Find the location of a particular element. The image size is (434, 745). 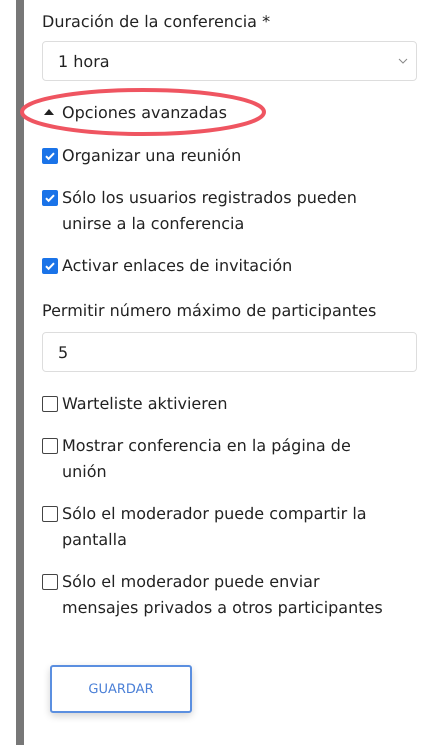

checkbox-label: Mostrar conferencia en la página de unión is located at coordinates (207, 459).